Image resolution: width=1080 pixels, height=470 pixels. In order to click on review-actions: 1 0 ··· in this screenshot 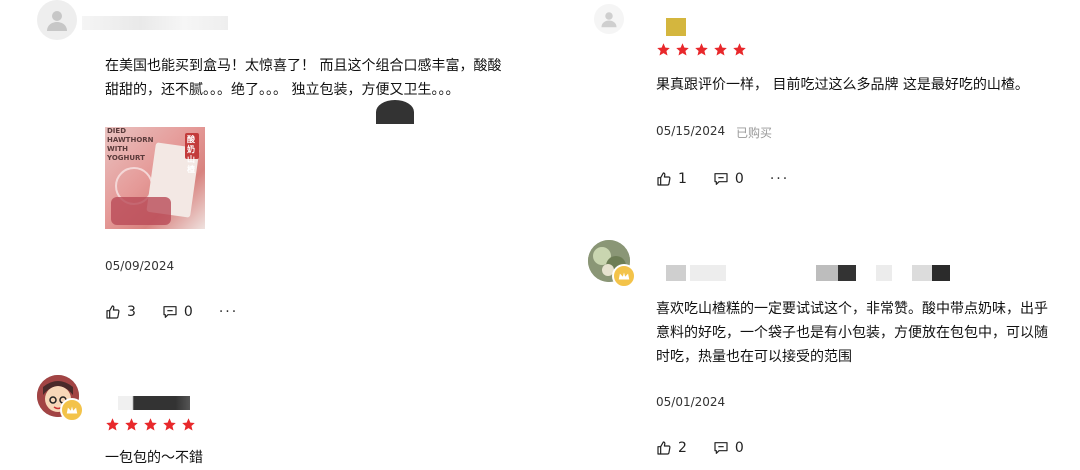, I will do `click(722, 179)`.